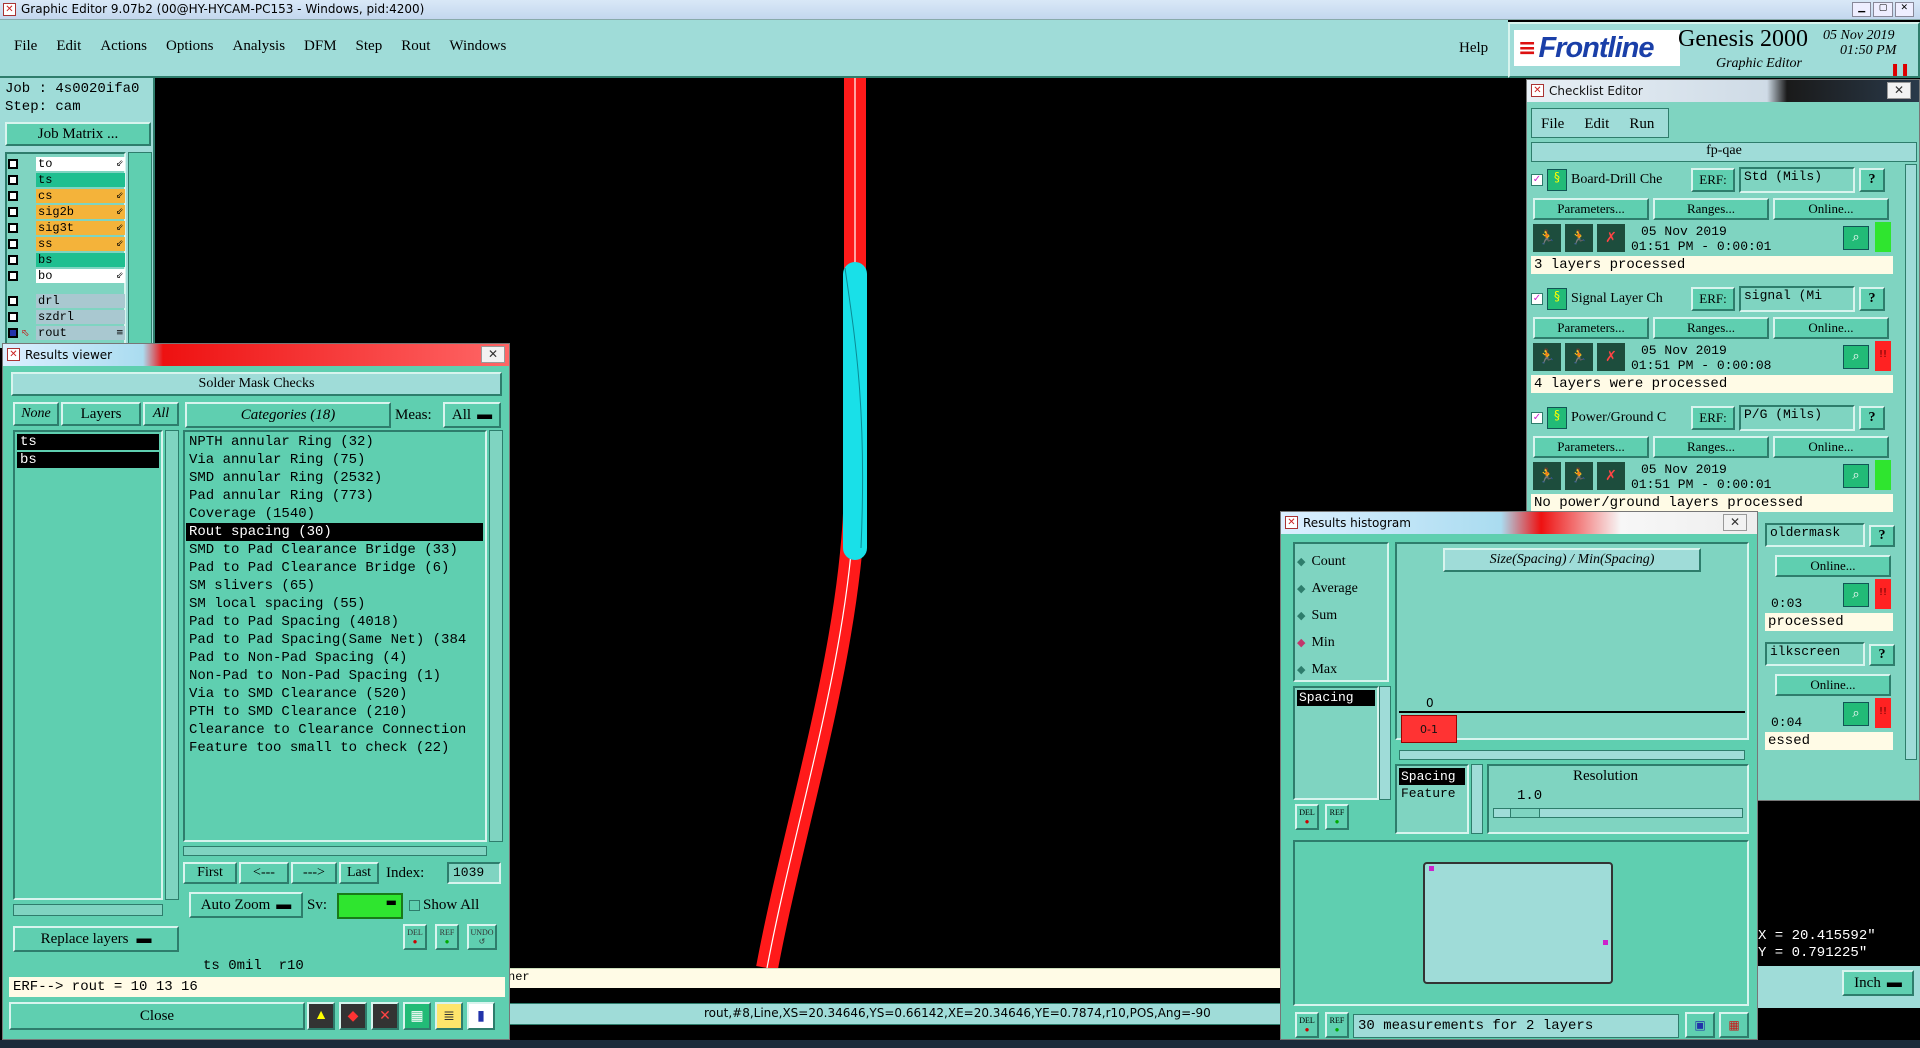  What do you see at coordinates (1734, 1025) in the screenshot?
I see `hist-report-icon: ▦` at bounding box center [1734, 1025].